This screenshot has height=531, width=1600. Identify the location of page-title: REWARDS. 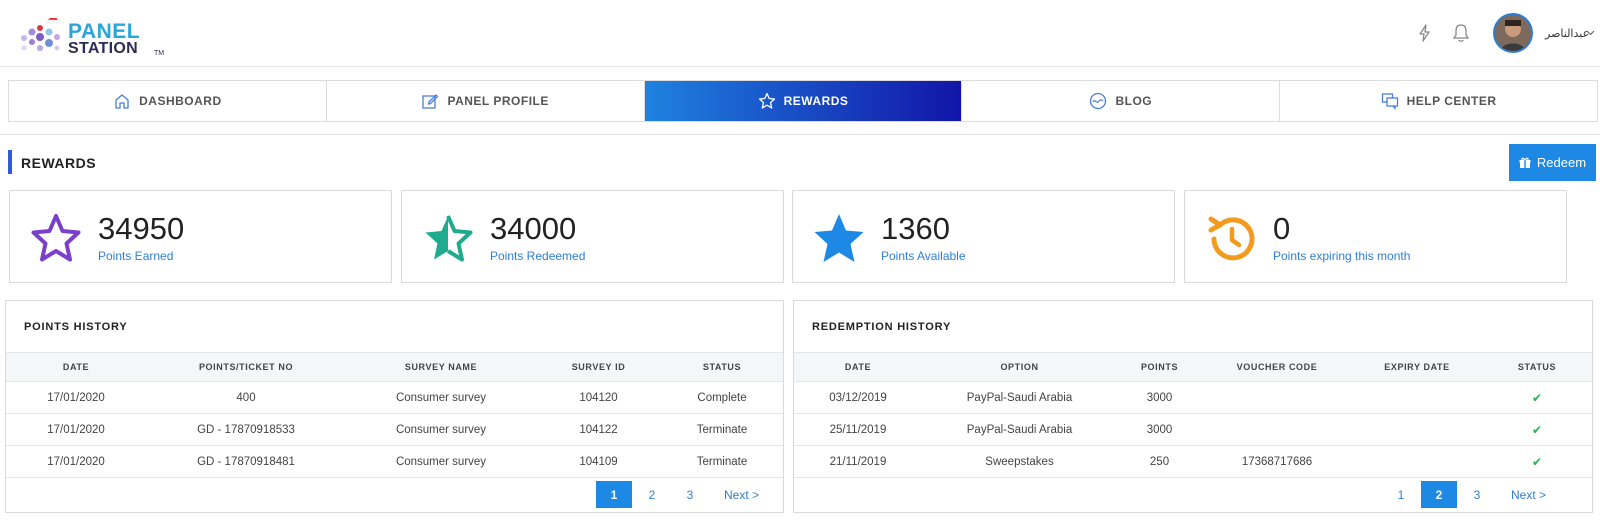
(59, 163).